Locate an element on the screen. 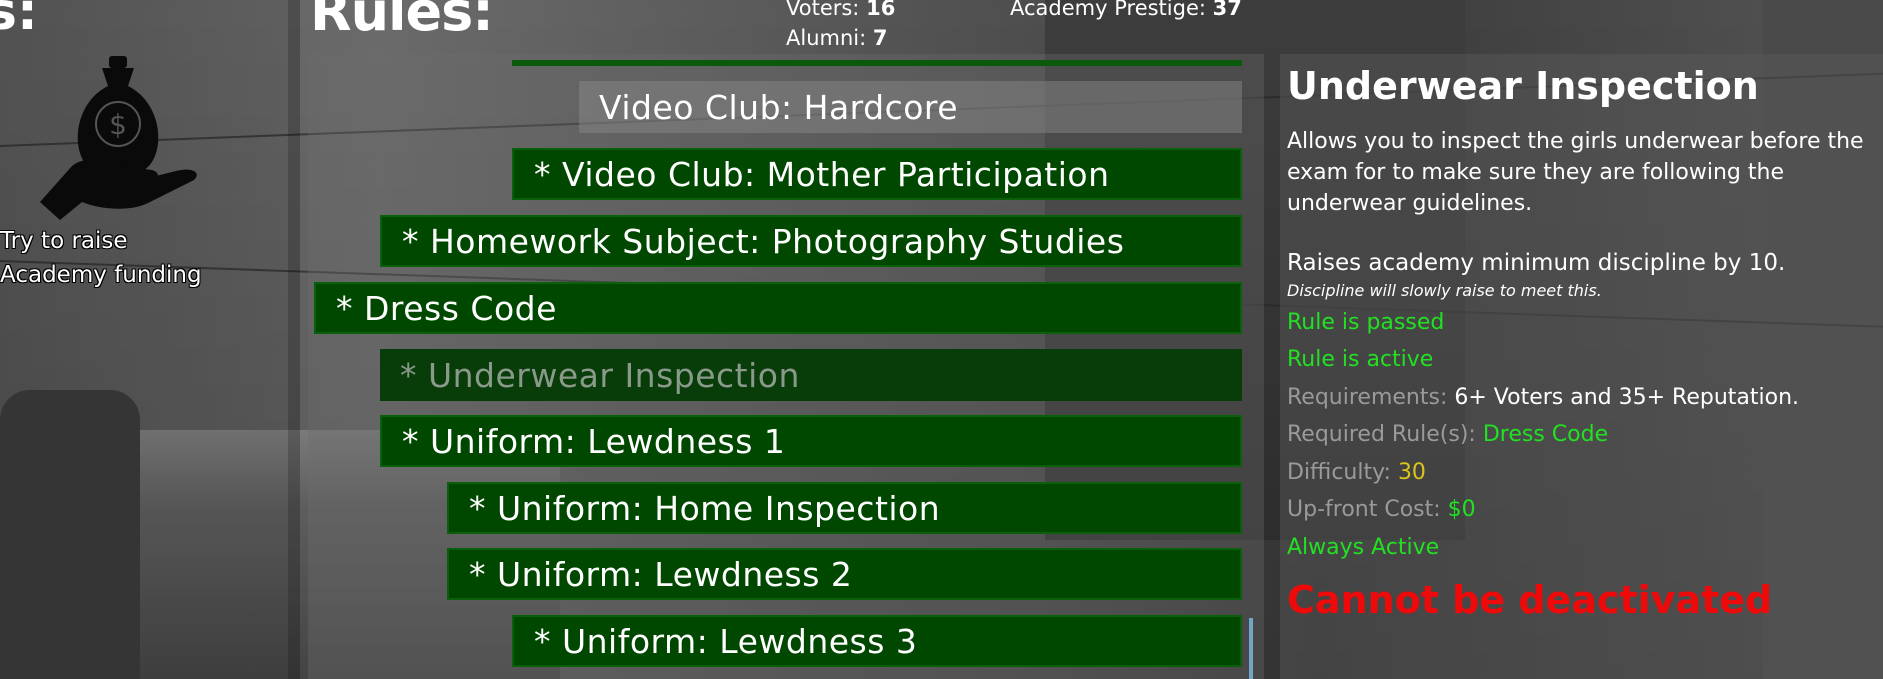 The image size is (1883, 679). required-rules-label: Required Rule(s): is located at coordinates (1381, 434).